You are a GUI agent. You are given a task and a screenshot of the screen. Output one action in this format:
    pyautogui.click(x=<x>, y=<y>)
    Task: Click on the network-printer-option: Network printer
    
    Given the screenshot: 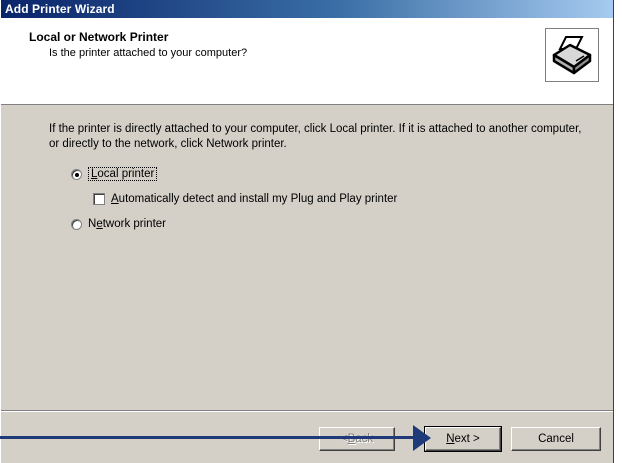 What is the action you would take?
    pyautogui.click(x=118, y=224)
    